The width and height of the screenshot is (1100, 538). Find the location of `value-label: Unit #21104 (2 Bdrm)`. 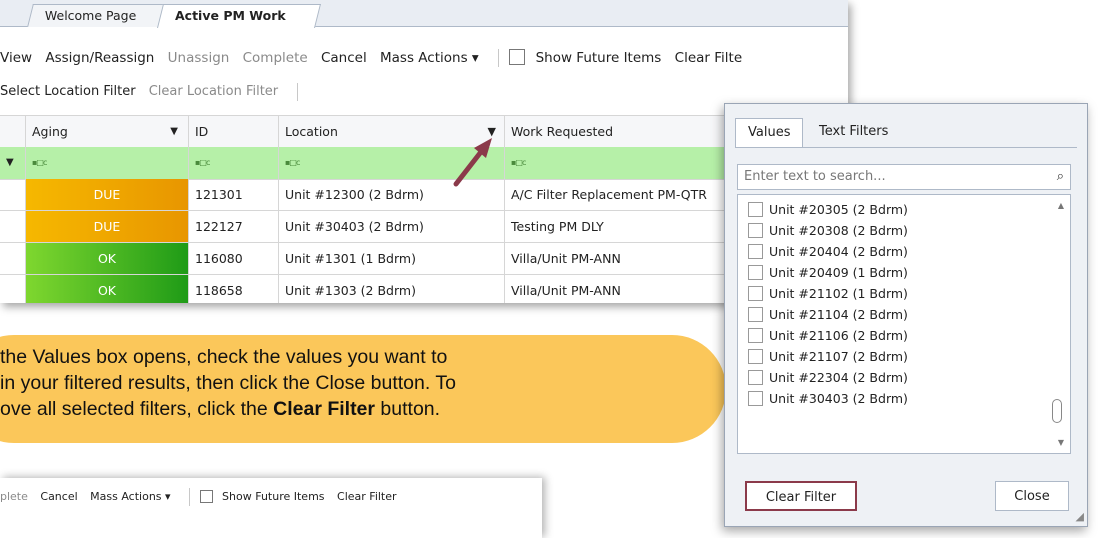

value-label: Unit #21104 (2 Bdrm) is located at coordinates (838, 314).